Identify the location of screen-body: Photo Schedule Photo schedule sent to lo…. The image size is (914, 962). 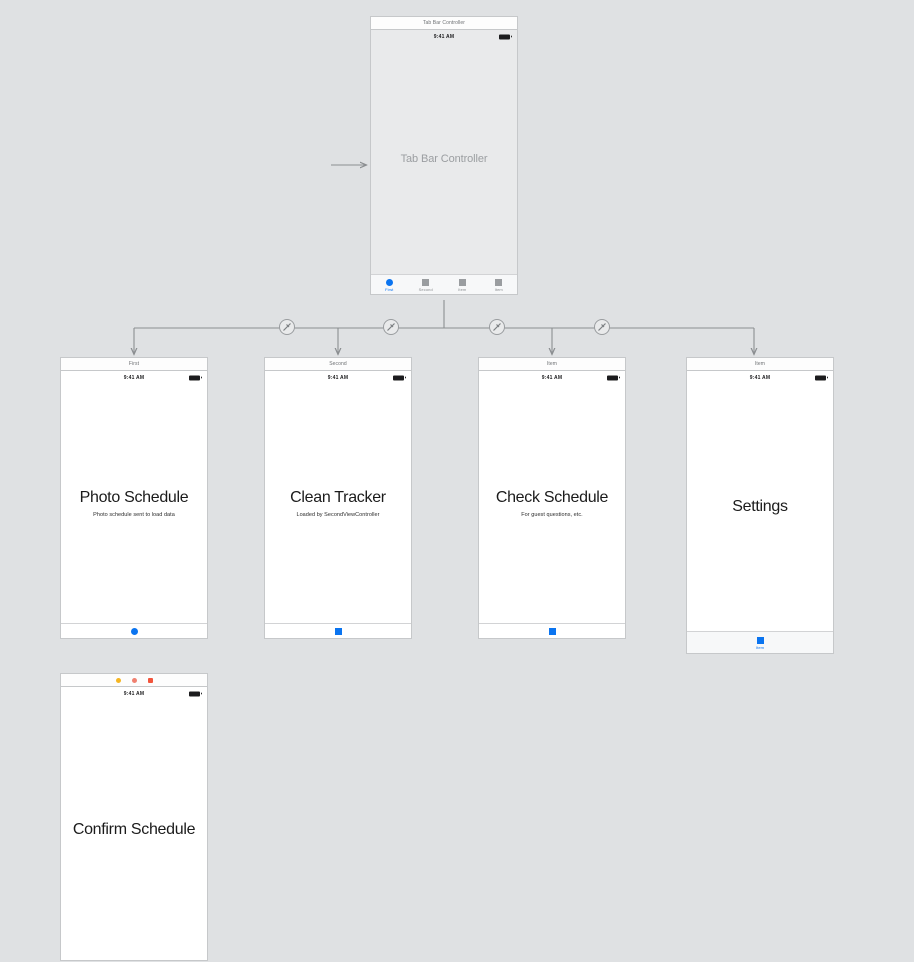
(134, 503).